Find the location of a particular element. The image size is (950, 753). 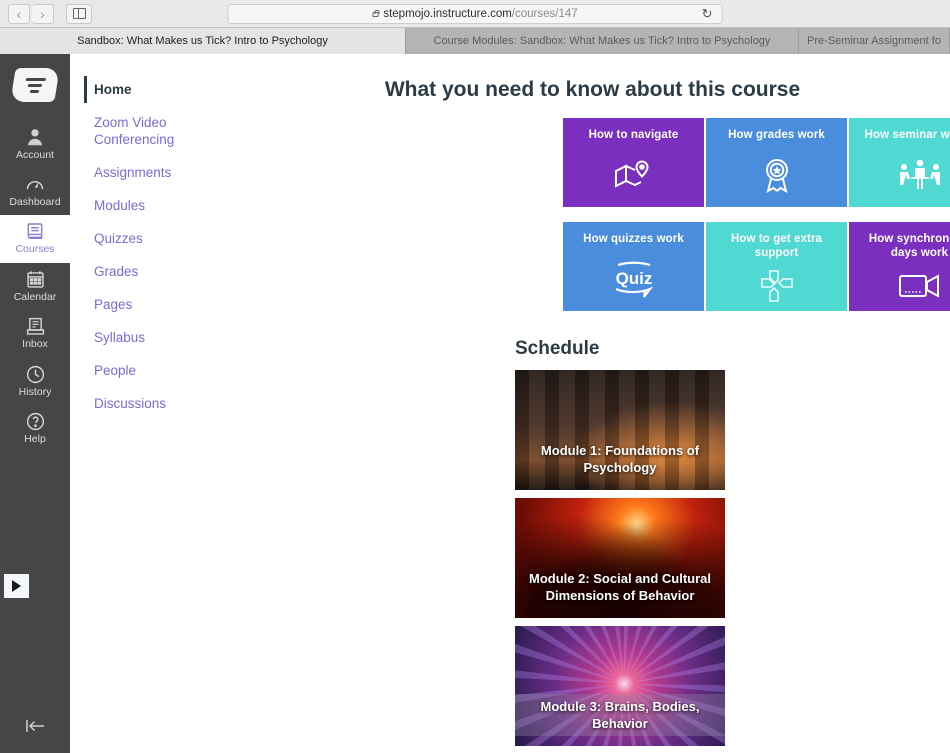

play-icon is located at coordinates (16, 586).